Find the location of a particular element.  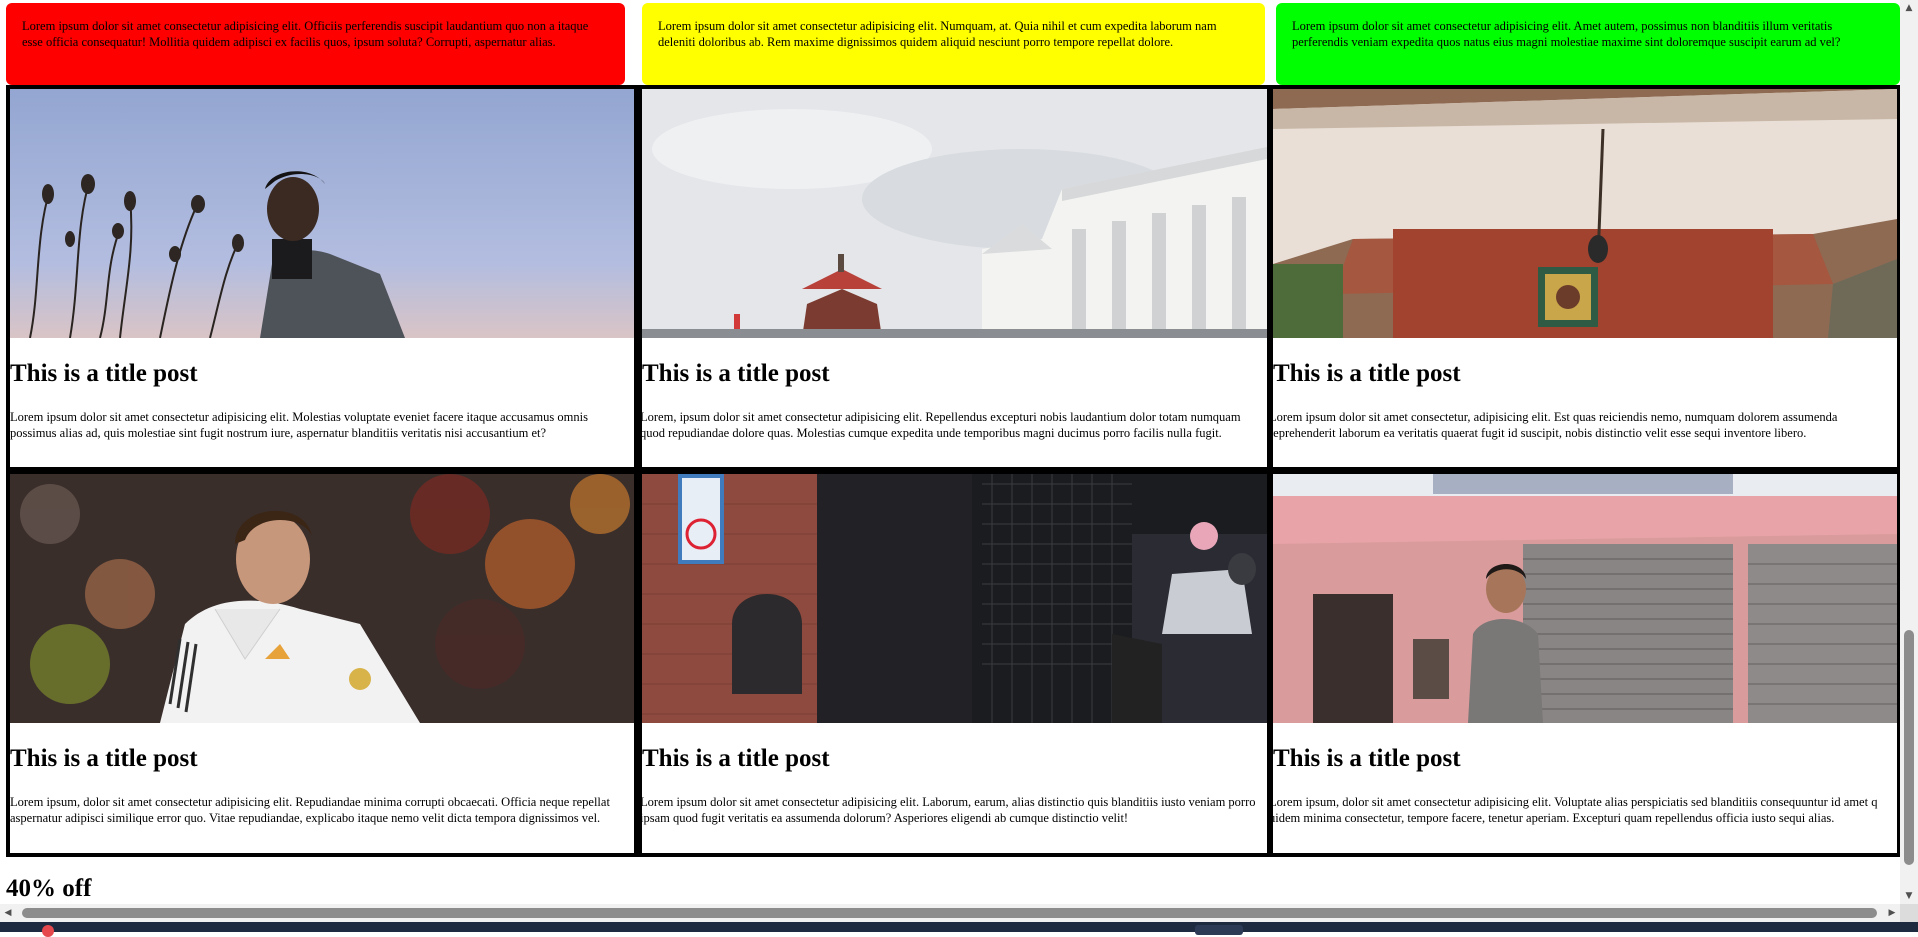

post-image-footballer is located at coordinates (322, 598).